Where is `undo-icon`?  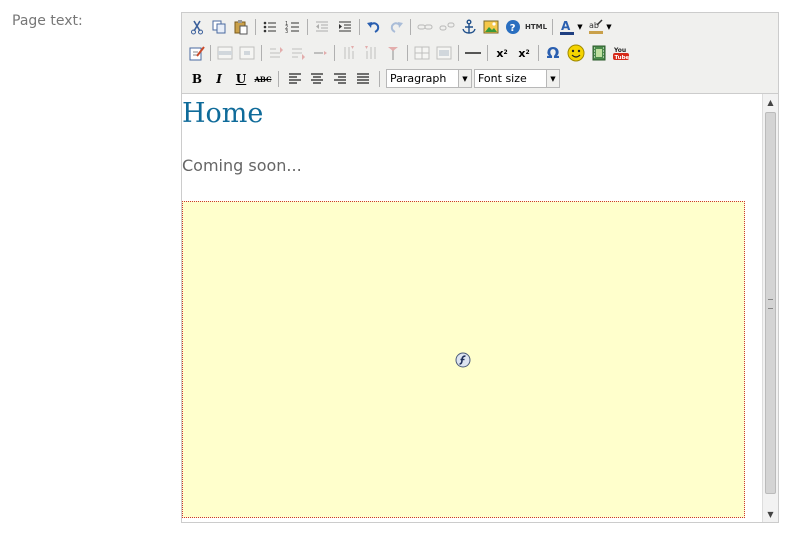
undo-icon is located at coordinates (374, 27).